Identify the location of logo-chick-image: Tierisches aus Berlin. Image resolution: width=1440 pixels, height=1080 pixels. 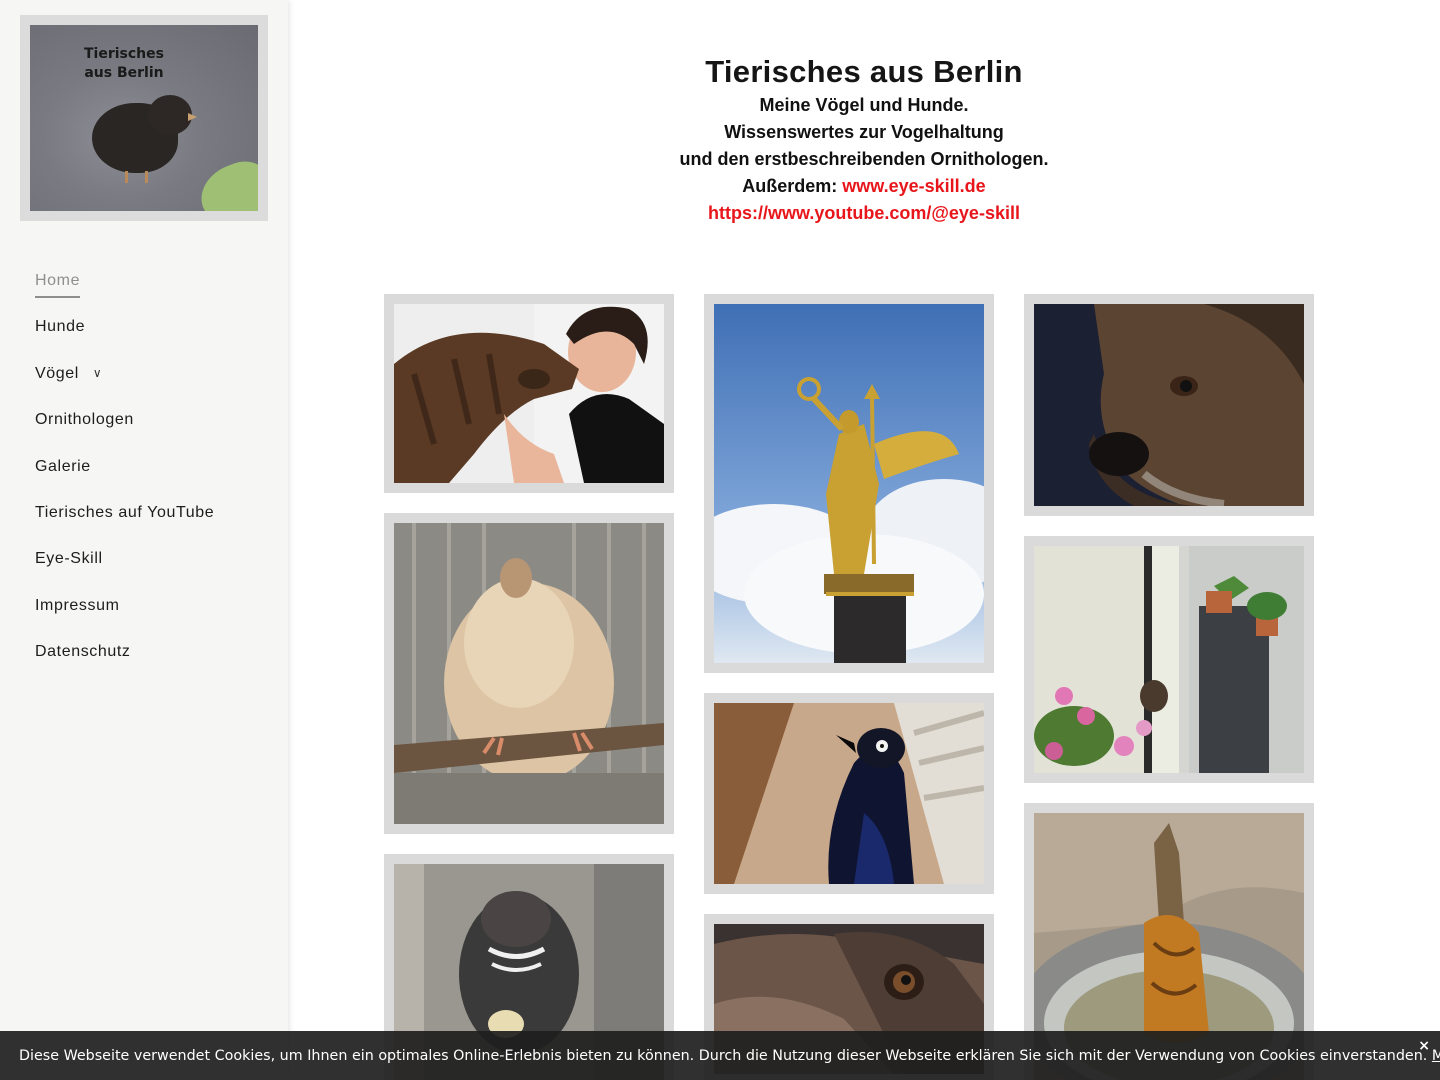
(144, 118).